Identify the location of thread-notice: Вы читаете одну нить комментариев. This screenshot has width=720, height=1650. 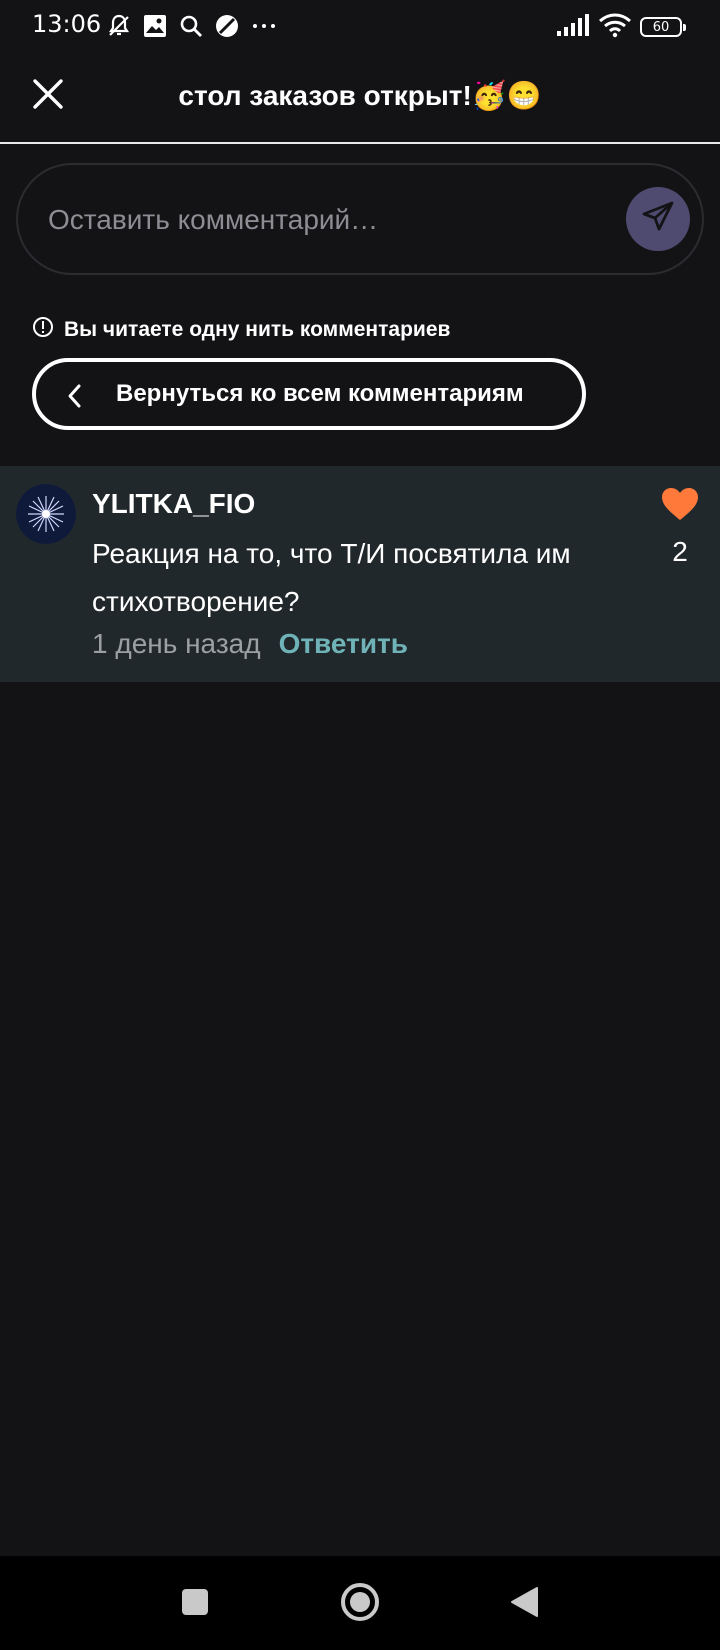
(241, 330).